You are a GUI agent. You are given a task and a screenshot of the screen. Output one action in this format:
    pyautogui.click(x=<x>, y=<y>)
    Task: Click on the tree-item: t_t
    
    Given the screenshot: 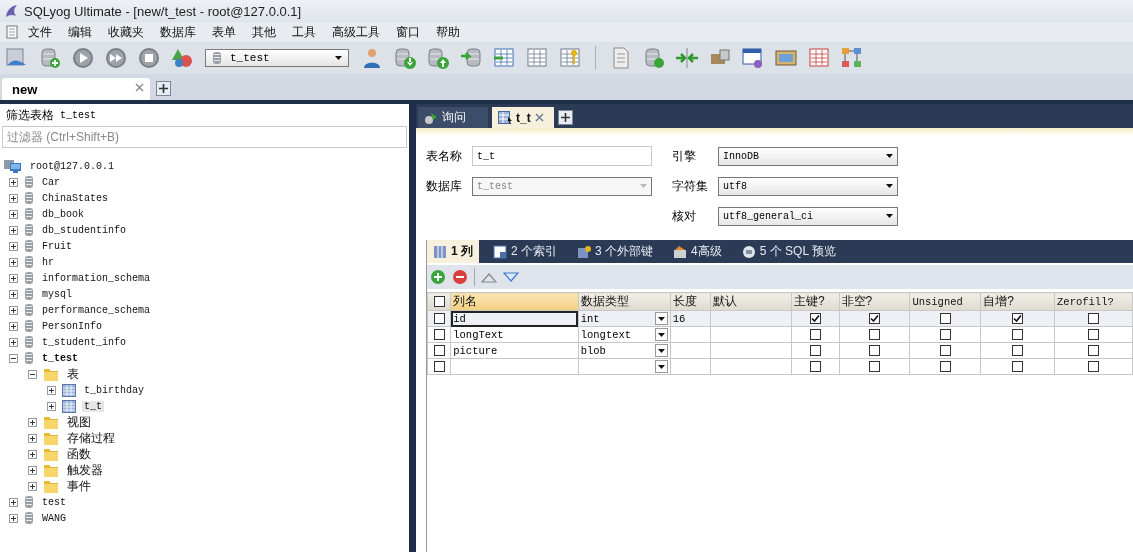 What is the action you would take?
    pyautogui.click(x=93, y=406)
    